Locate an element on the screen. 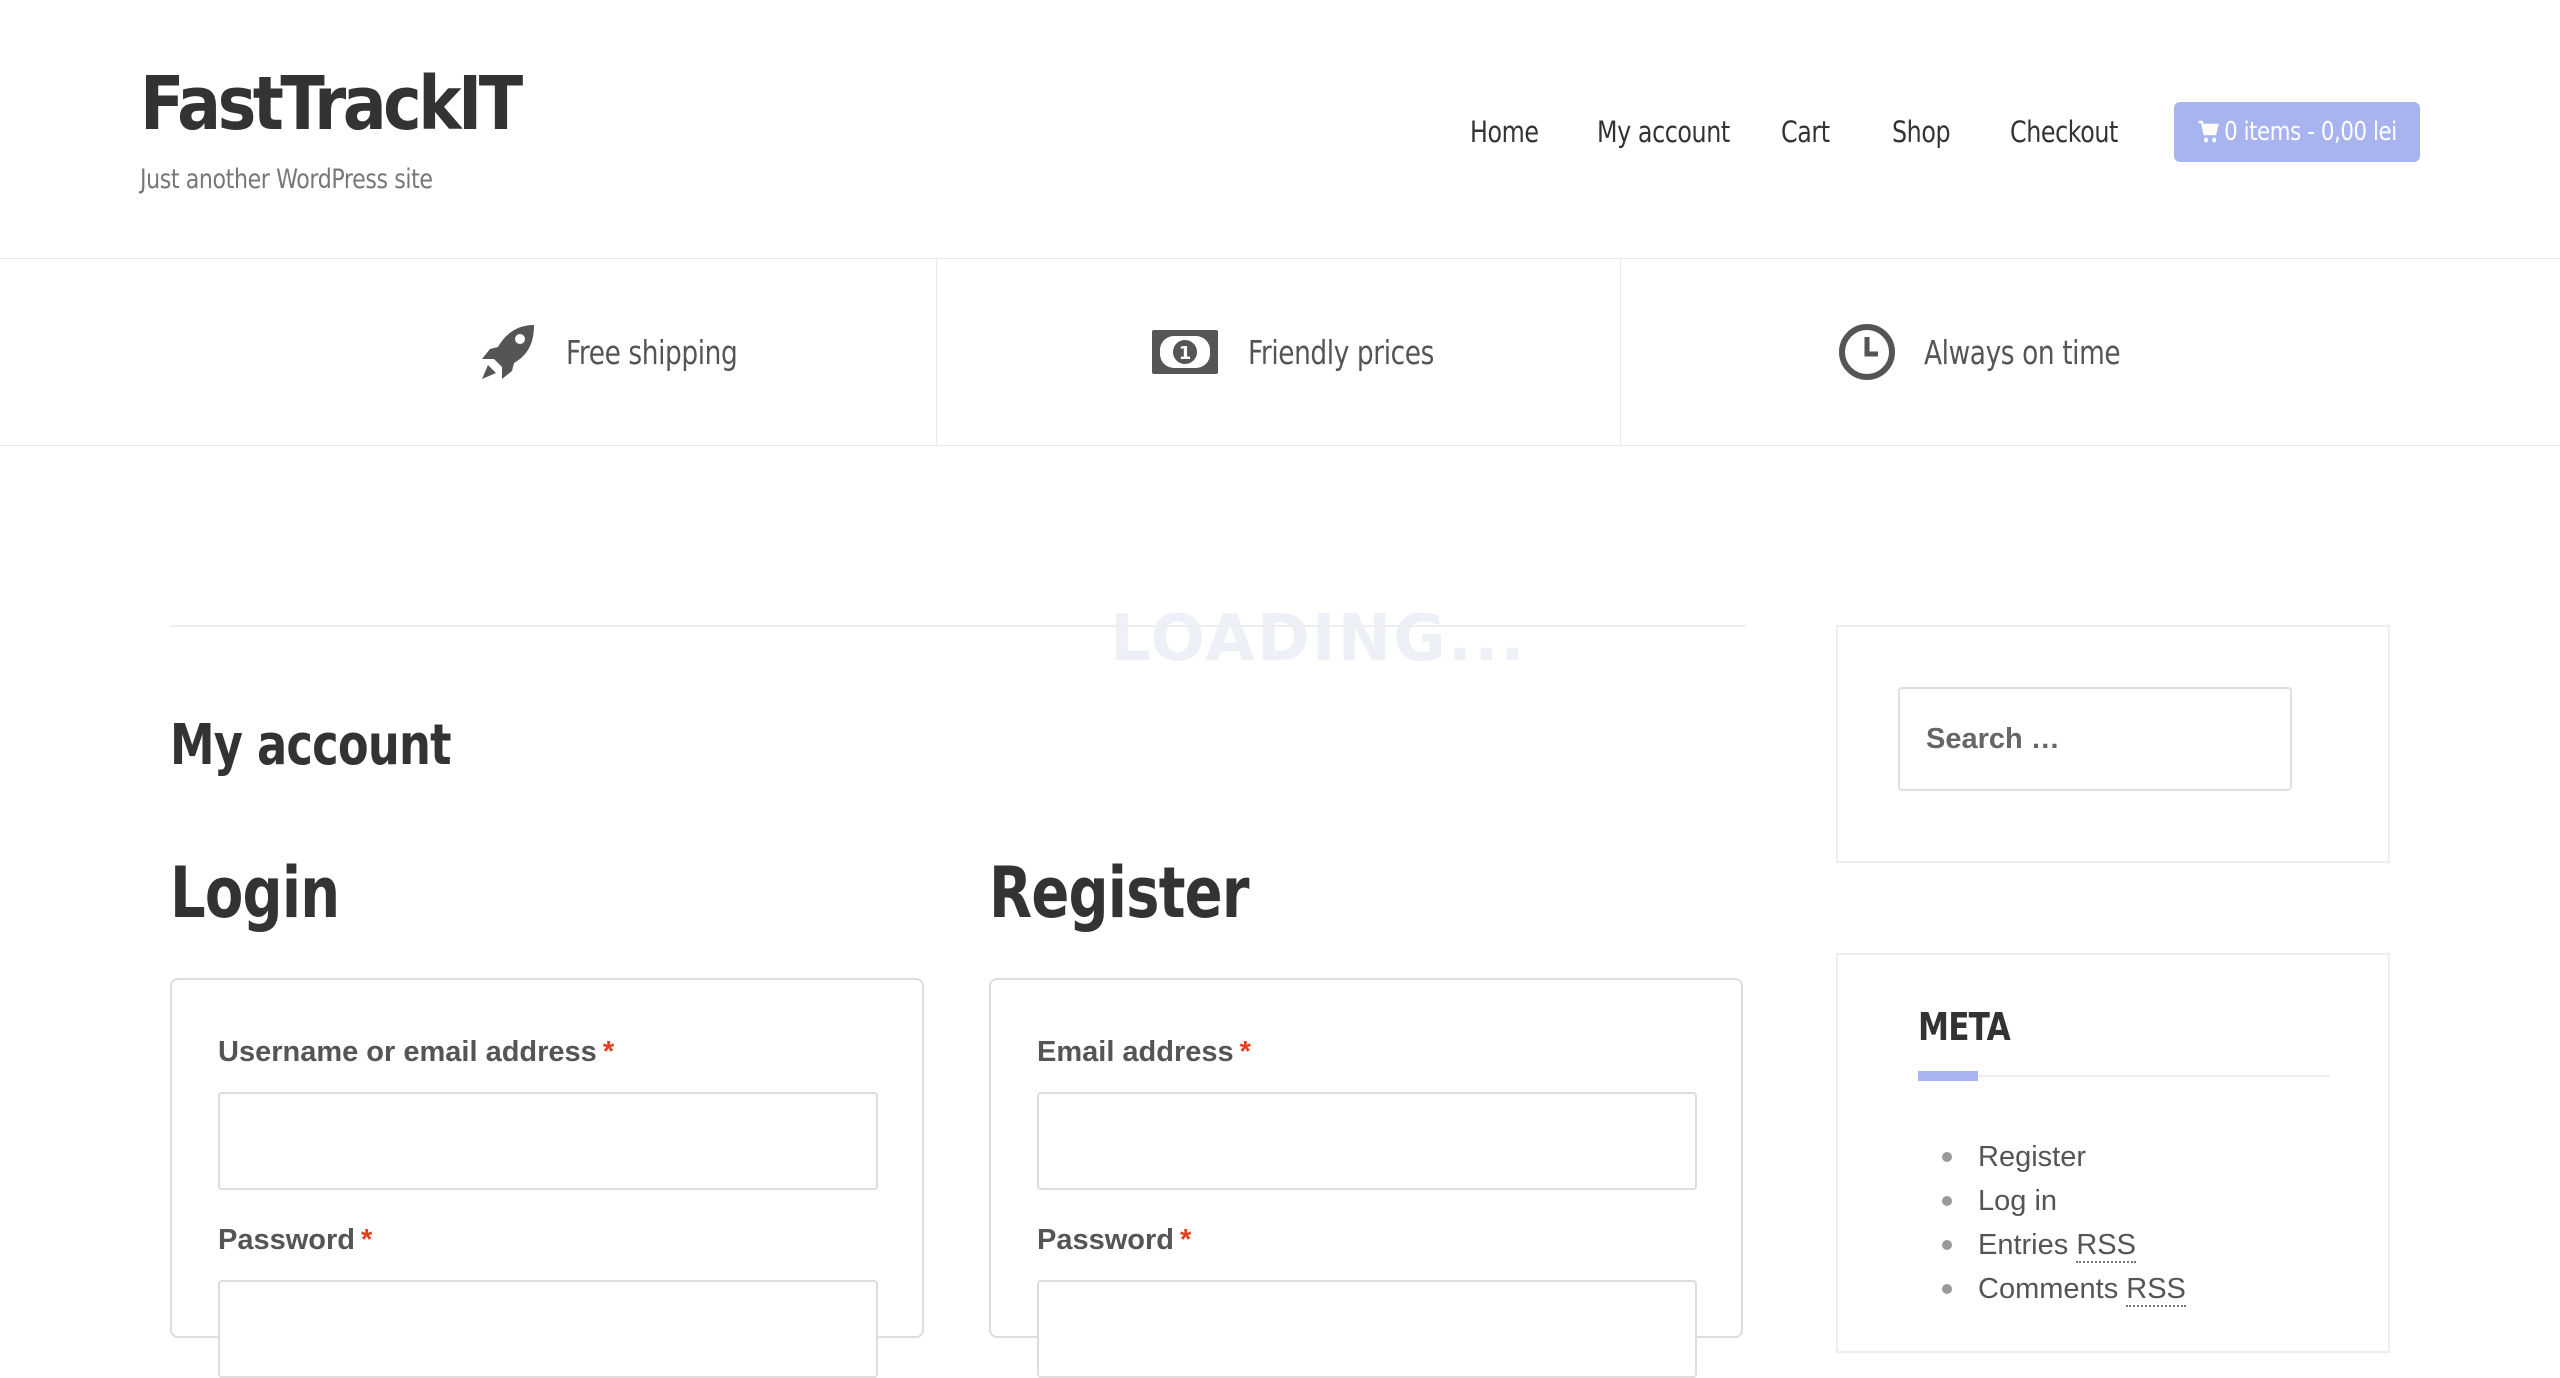 The image size is (2560, 1378). svg-text: 1 is located at coordinates (1185, 353).